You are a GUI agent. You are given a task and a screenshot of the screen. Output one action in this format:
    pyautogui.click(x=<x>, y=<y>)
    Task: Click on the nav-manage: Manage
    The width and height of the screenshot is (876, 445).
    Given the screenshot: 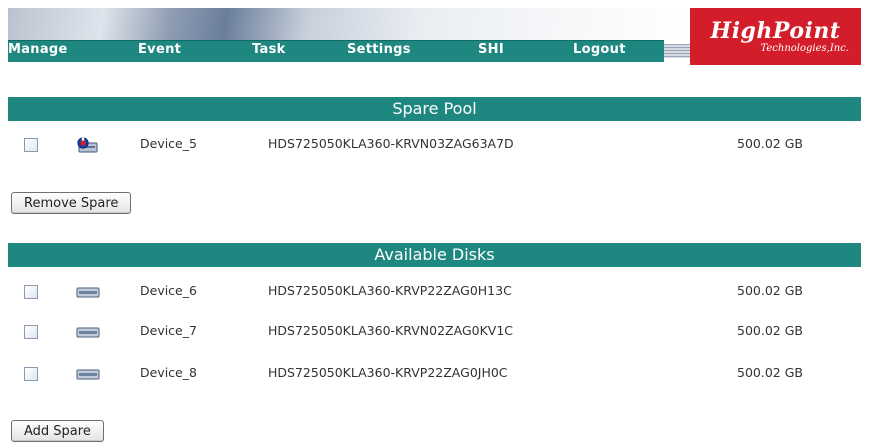 What is the action you would take?
    pyautogui.click(x=38, y=49)
    